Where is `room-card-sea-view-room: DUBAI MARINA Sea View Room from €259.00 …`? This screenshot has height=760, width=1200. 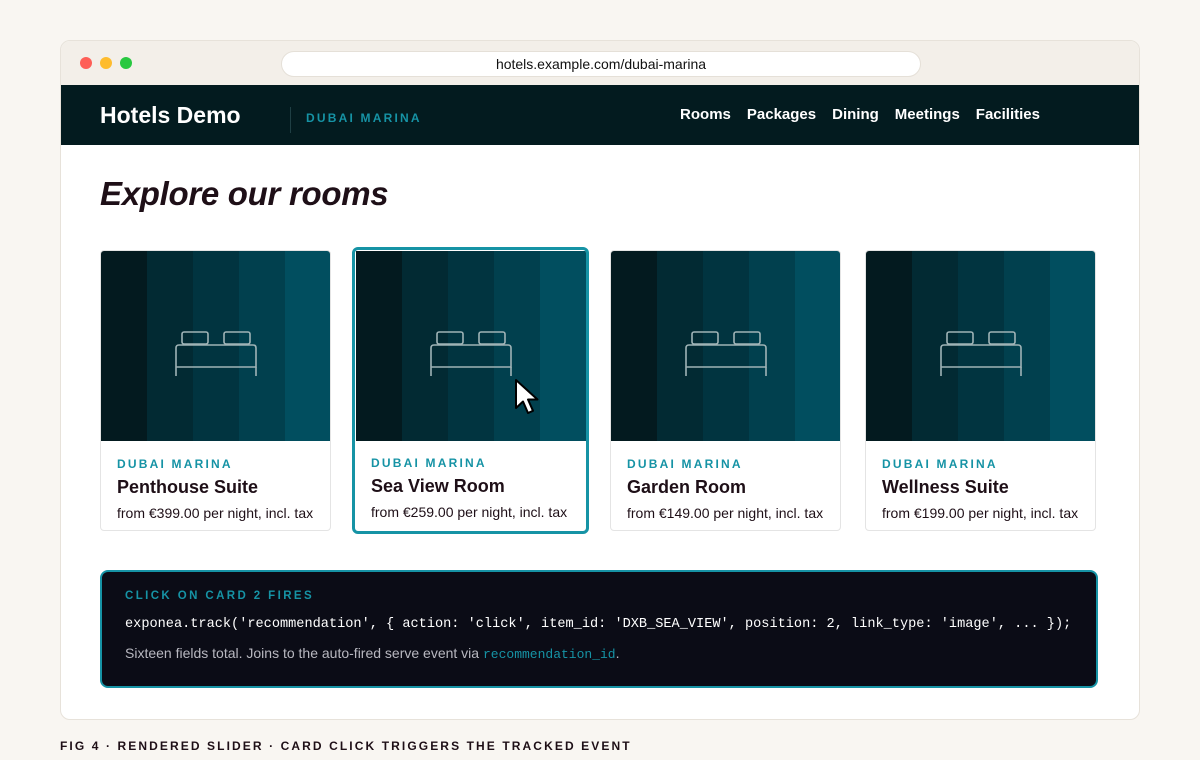
room-card-sea-view-room: DUBAI MARINA Sea View Room from €259.00 … is located at coordinates (470, 390).